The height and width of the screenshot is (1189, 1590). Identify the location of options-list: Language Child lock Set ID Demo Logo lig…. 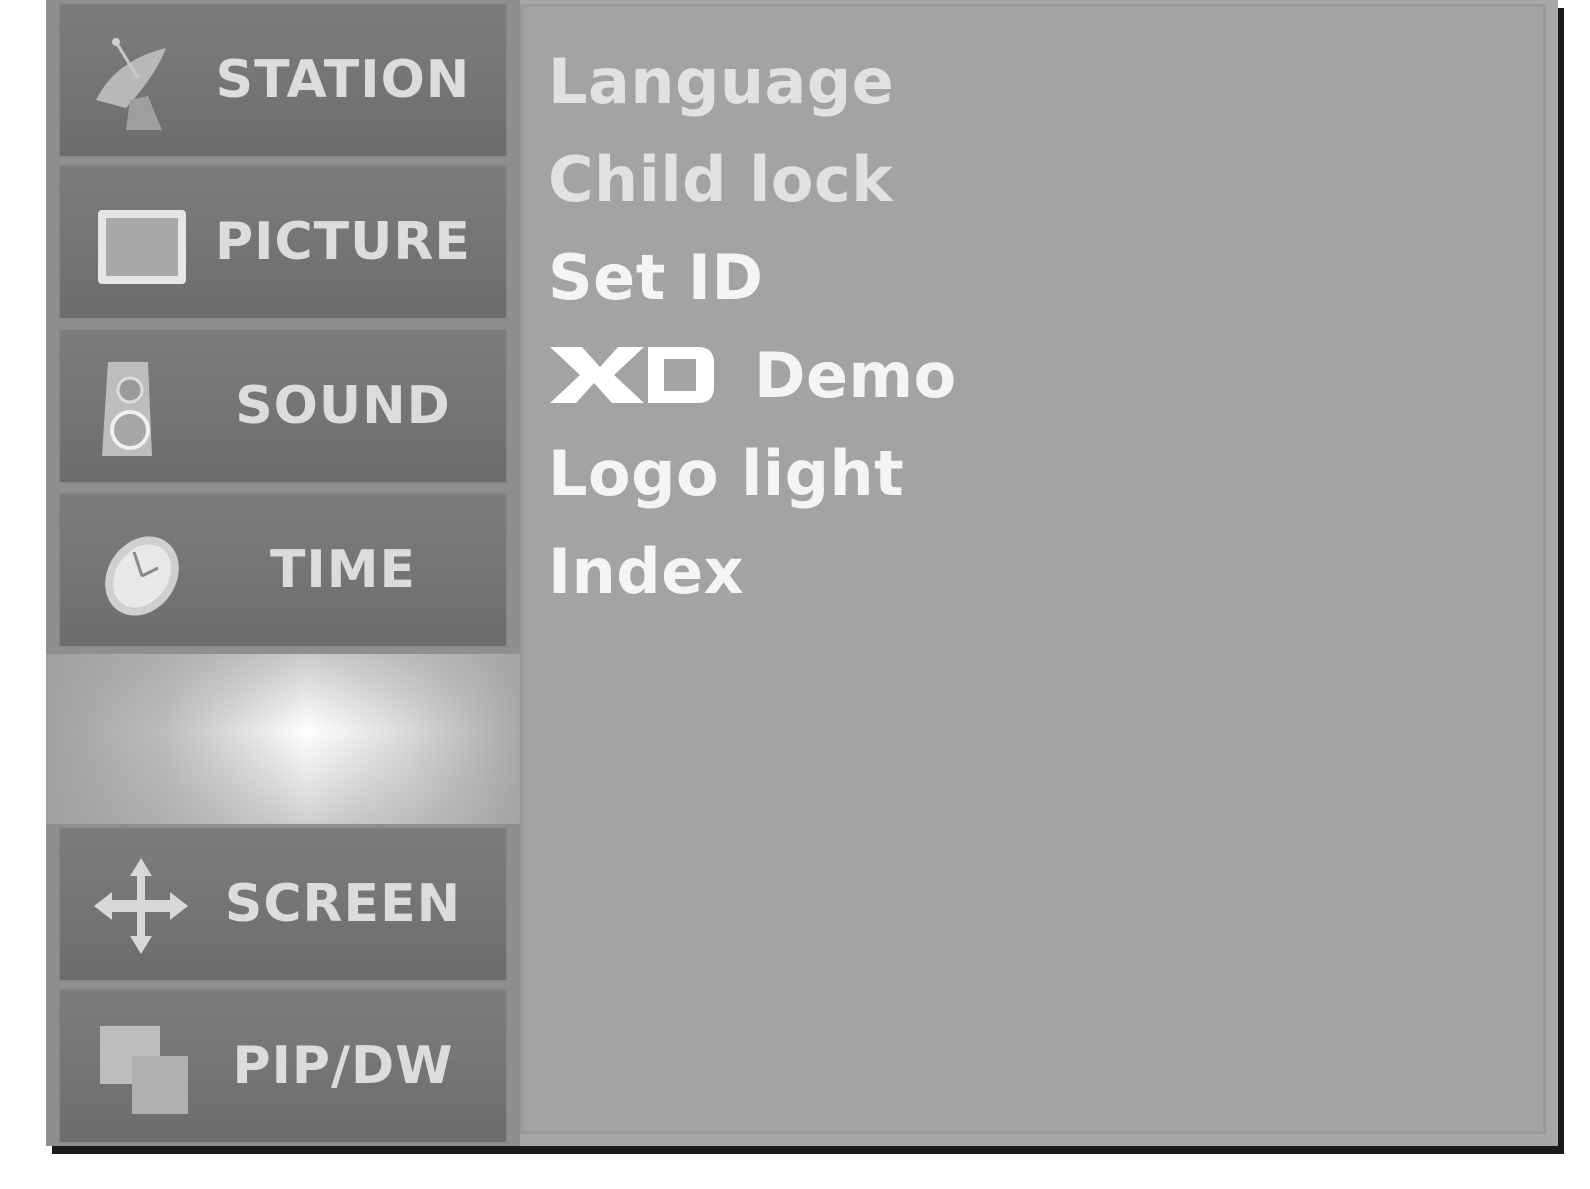
(752, 326).